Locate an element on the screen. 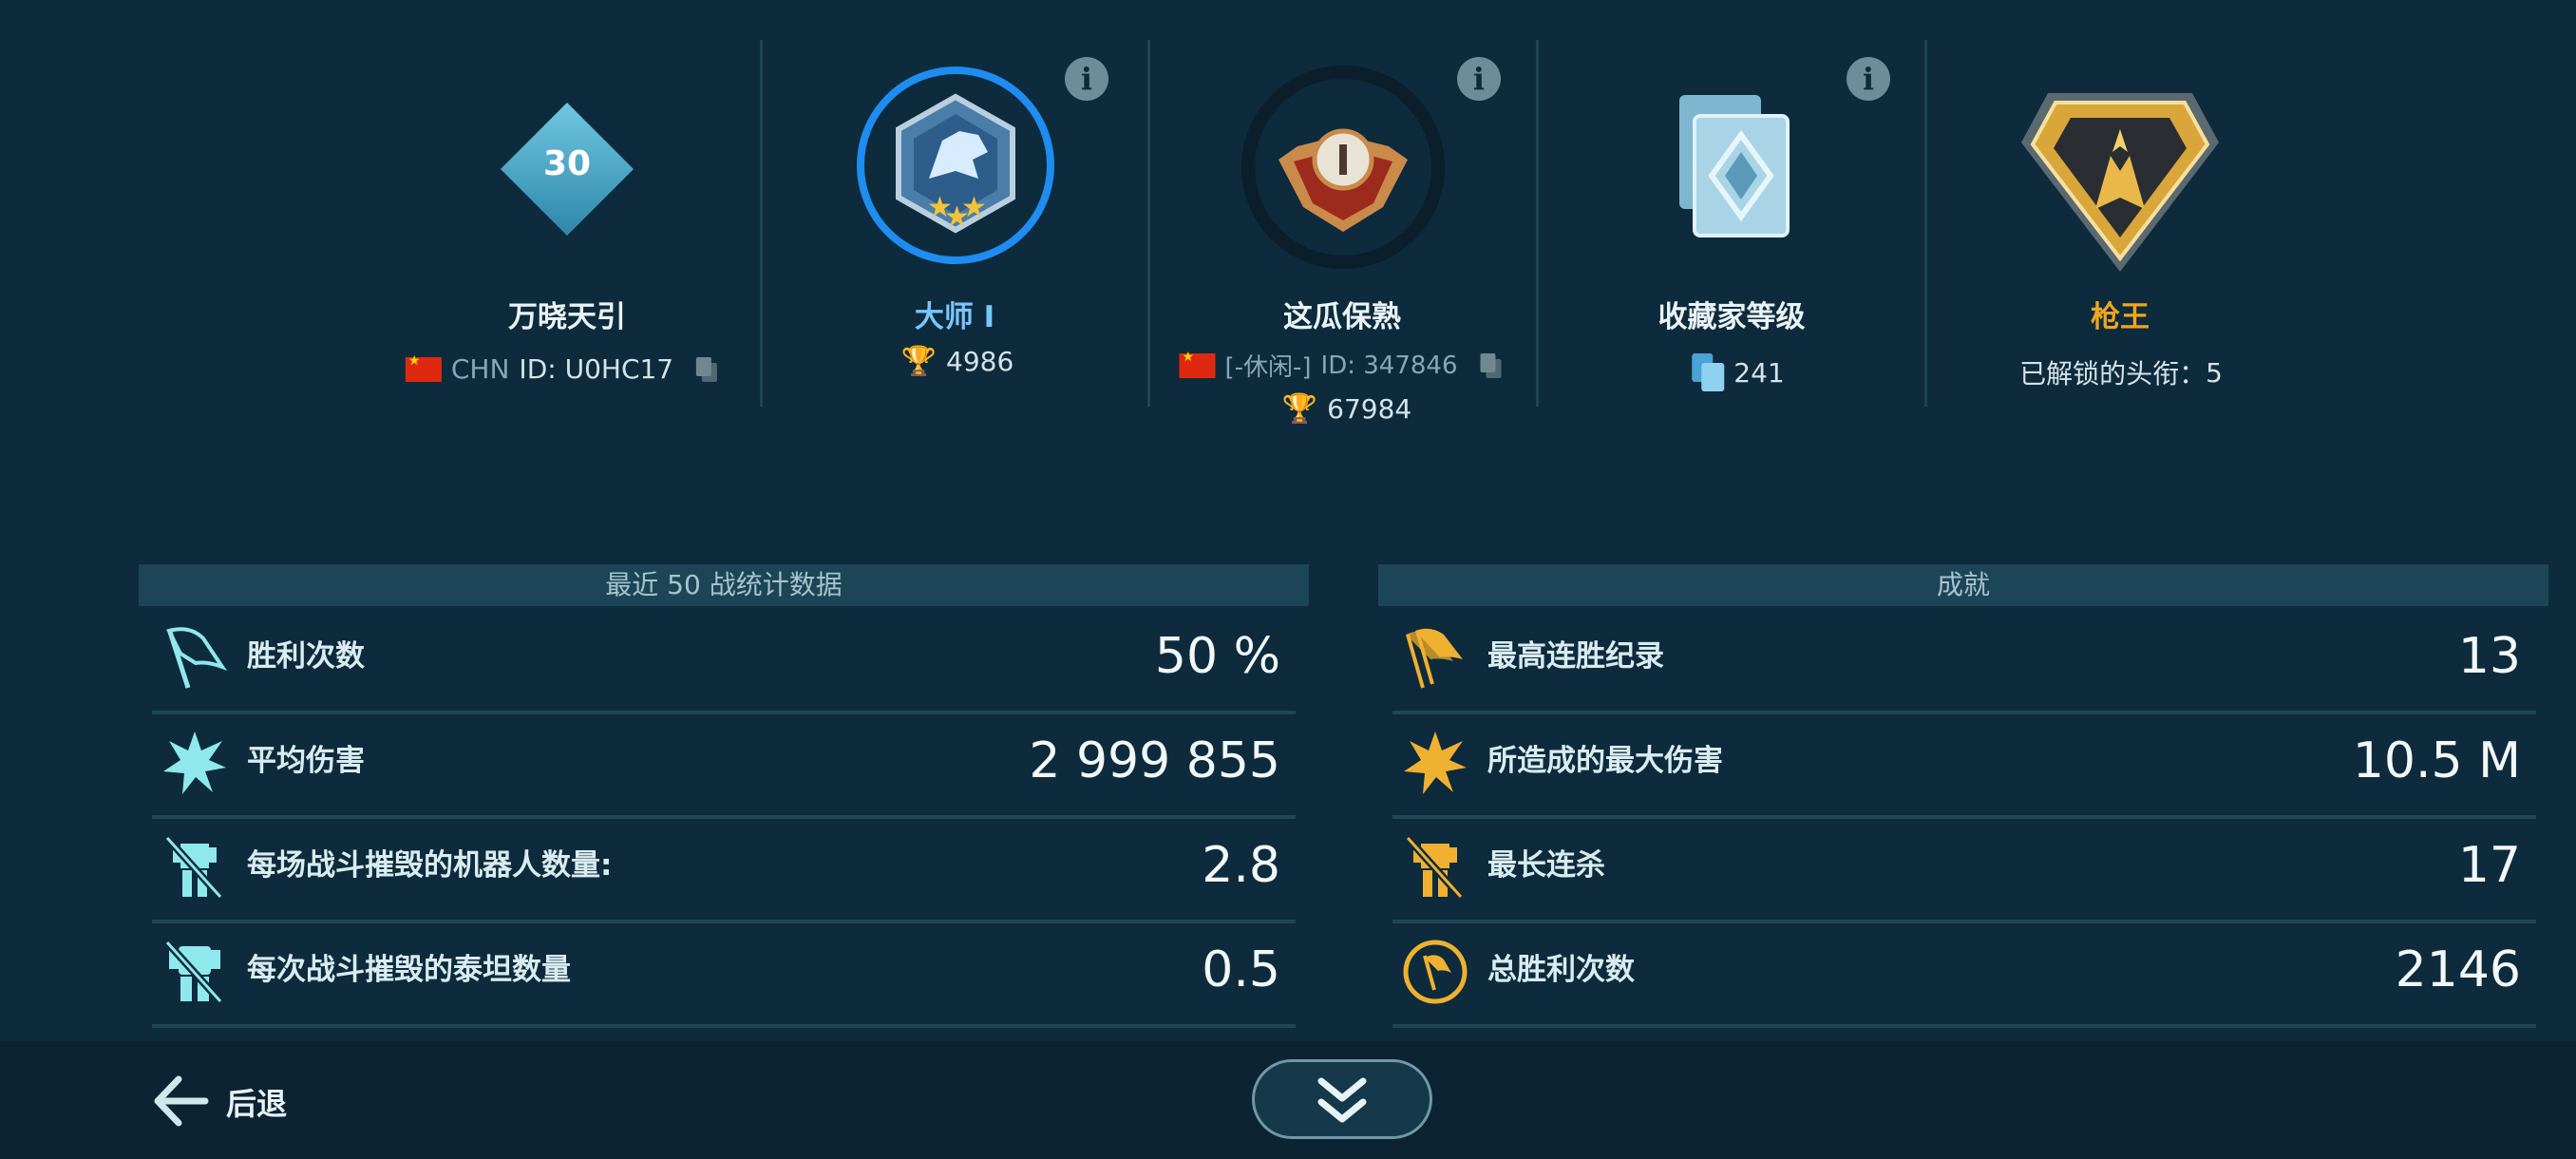  back-arrow-icon is located at coordinates (179, 1101).